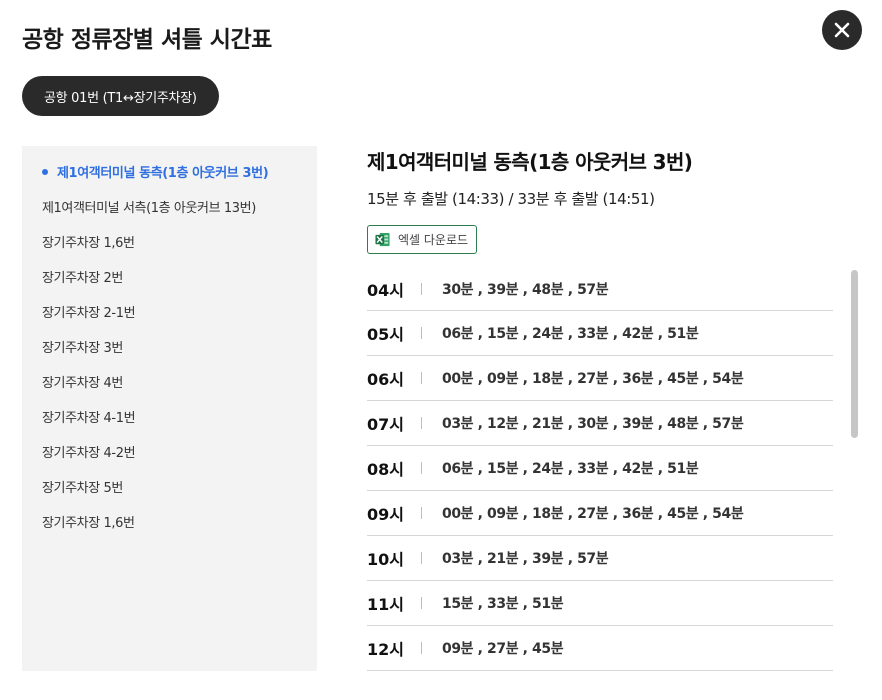  I want to click on stop-item-label: 제1여객터미널 서측(1층 아웃커브 13번), so click(149, 208).